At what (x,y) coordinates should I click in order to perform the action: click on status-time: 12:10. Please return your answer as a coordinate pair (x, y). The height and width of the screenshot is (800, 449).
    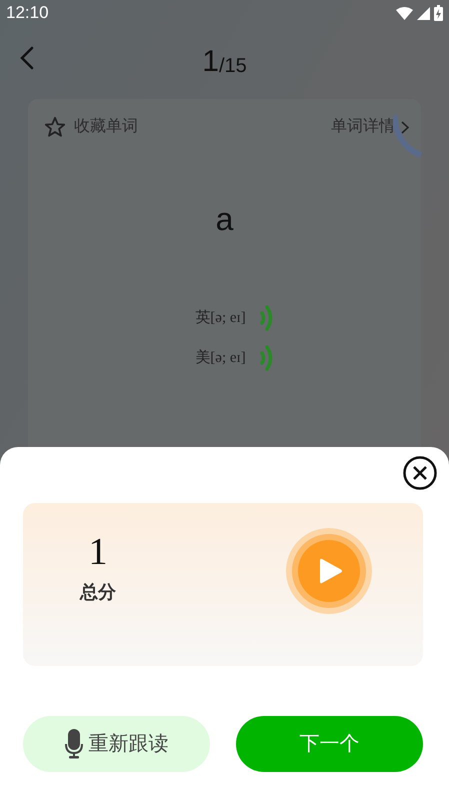
    Looking at the image, I should click on (27, 13).